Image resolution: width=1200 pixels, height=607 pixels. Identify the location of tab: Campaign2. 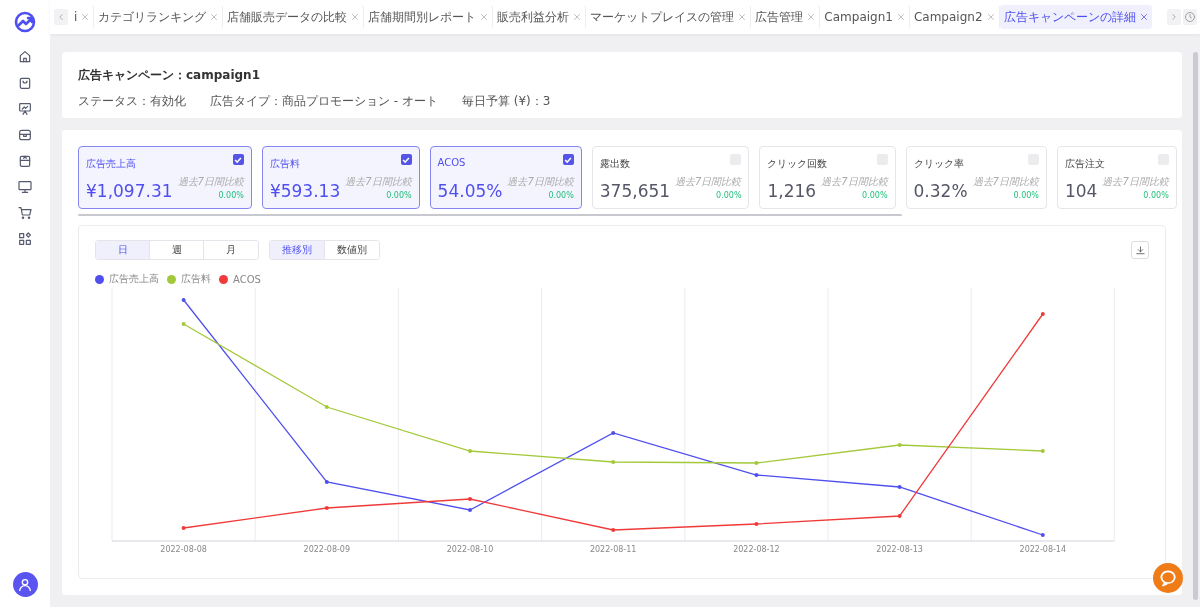
(954, 17).